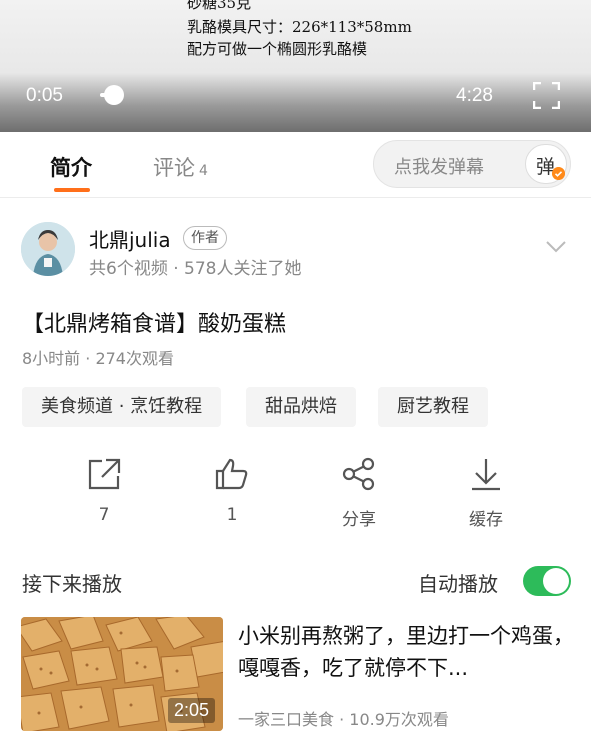 This screenshot has height=739, width=591. What do you see at coordinates (154, 324) in the screenshot?
I see `video-title: 【北鼎烤箱食谱】酸奶蛋糕` at bounding box center [154, 324].